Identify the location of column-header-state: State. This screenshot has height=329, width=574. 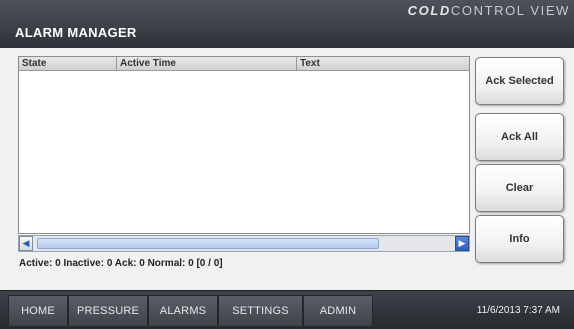
(68, 63).